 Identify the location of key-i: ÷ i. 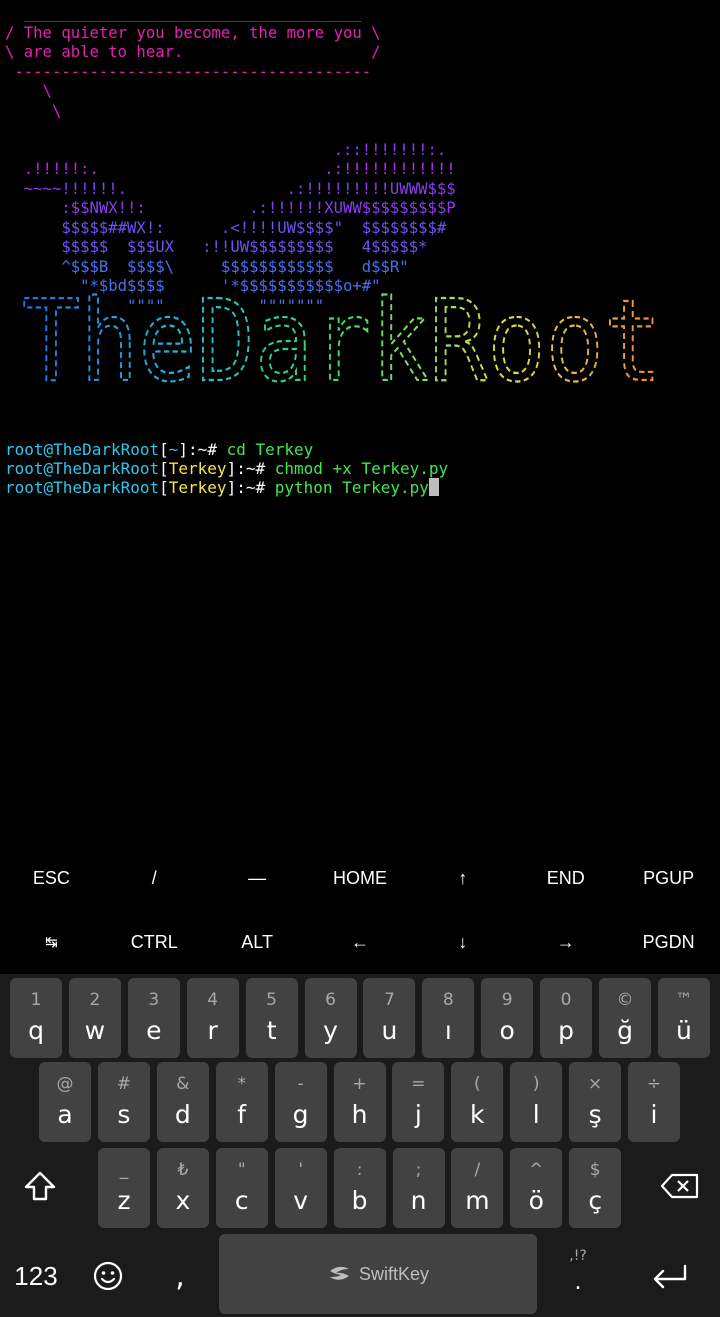
(654, 1102).